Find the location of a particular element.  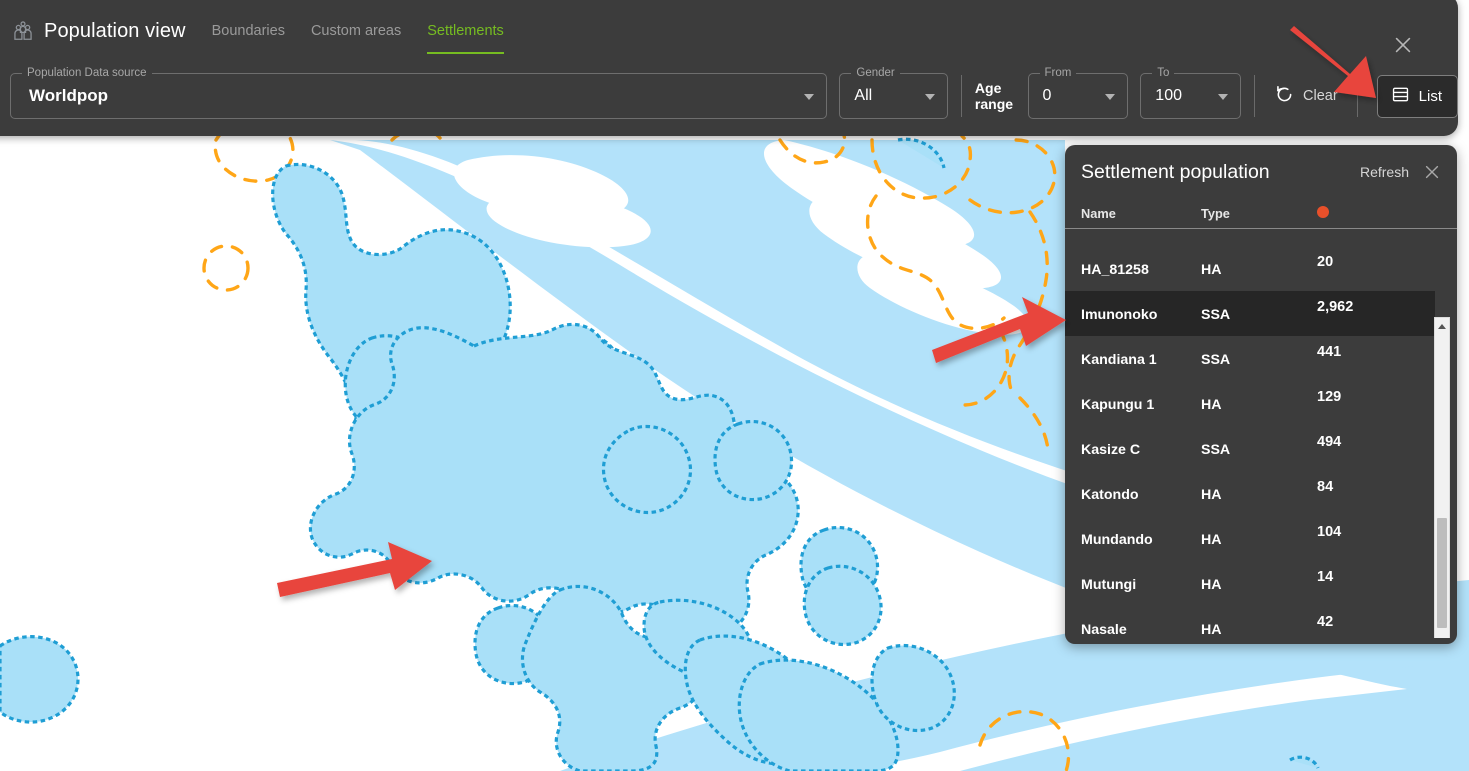

cell-population: 14 is located at coordinates (1368, 577).